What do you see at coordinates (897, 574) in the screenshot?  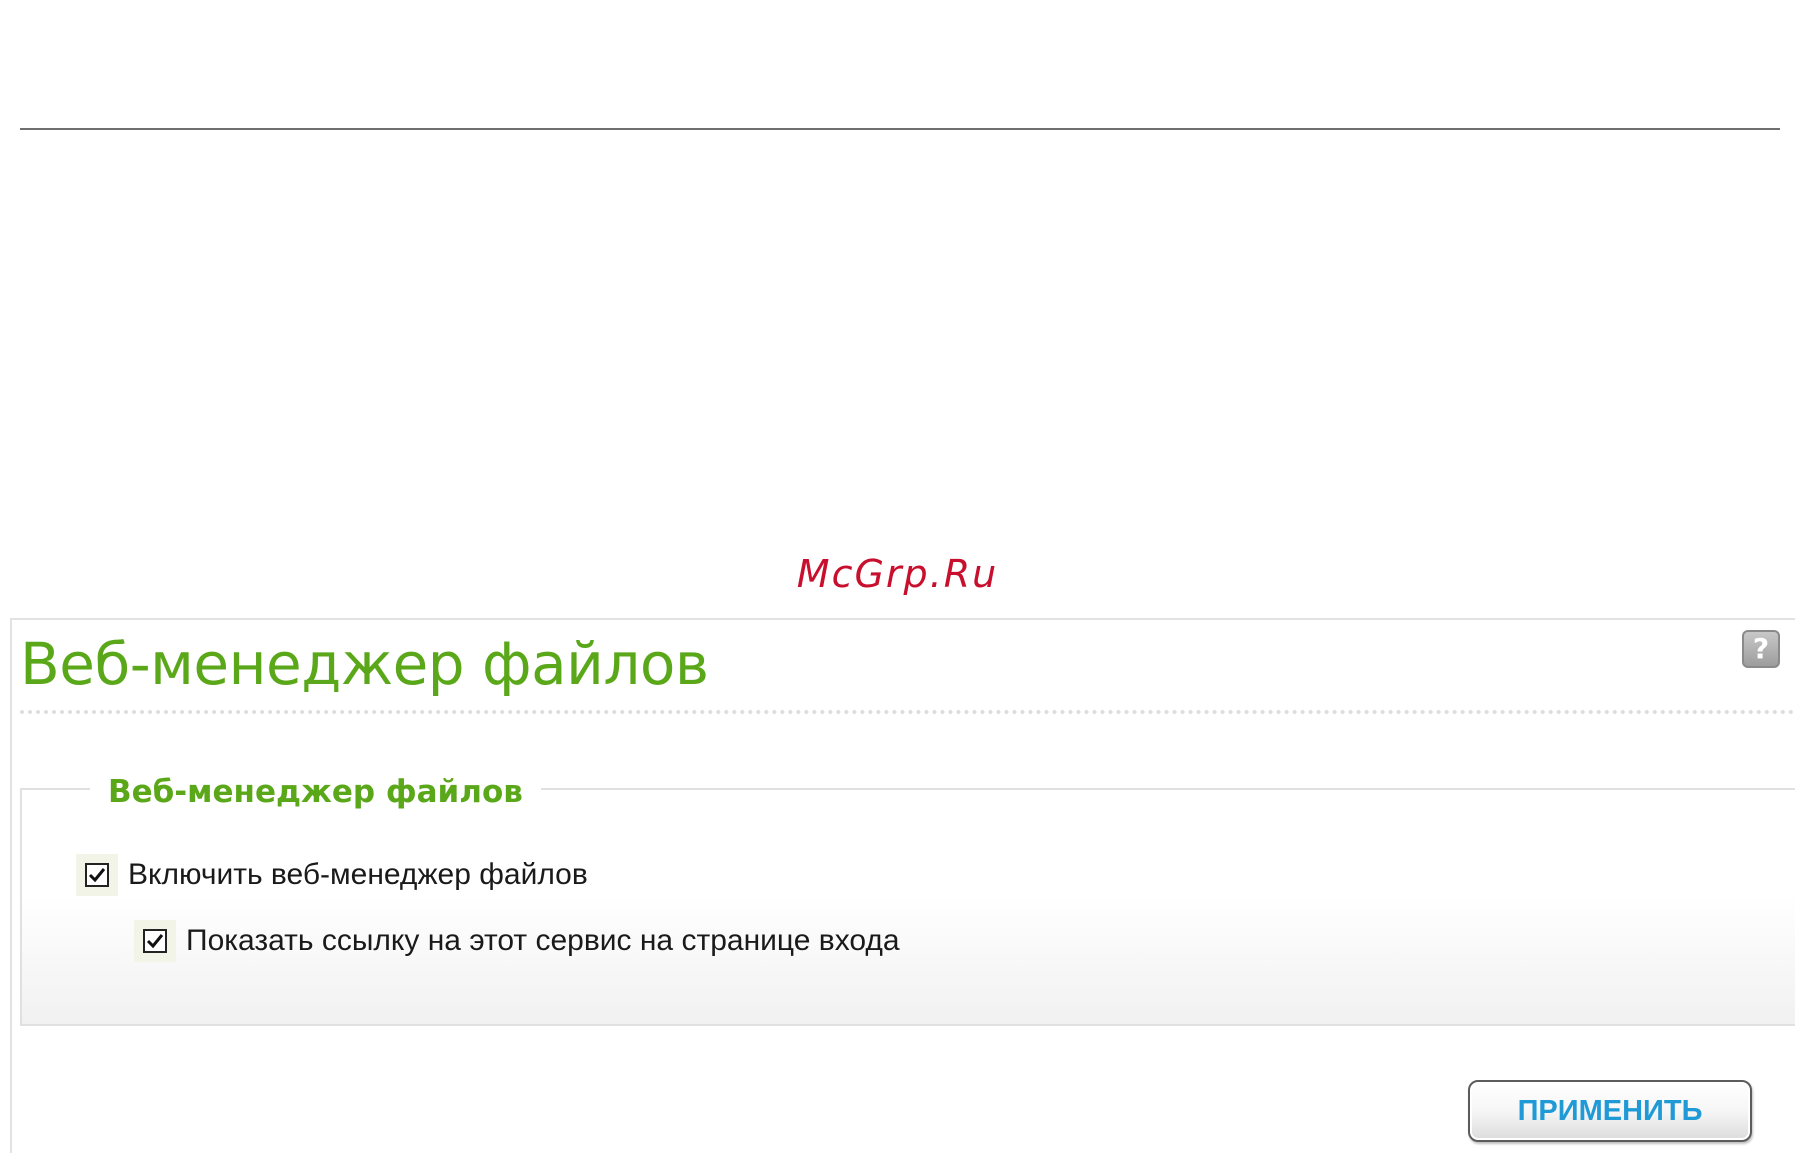 I see `watermark-text: McGrp.Ru` at bounding box center [897, 574].